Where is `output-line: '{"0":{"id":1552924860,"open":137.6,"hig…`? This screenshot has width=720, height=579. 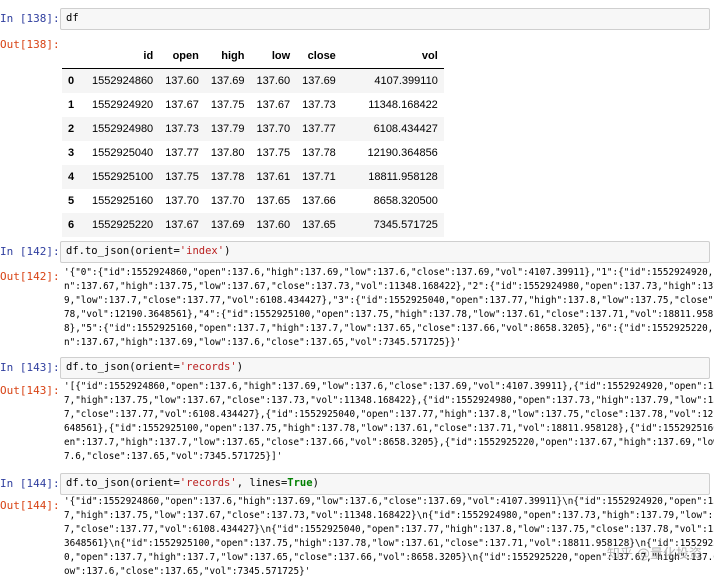
output-line: '{"0":{"id":1552924860,"open":137.6,"hig… is located at coordinates (389, 272).